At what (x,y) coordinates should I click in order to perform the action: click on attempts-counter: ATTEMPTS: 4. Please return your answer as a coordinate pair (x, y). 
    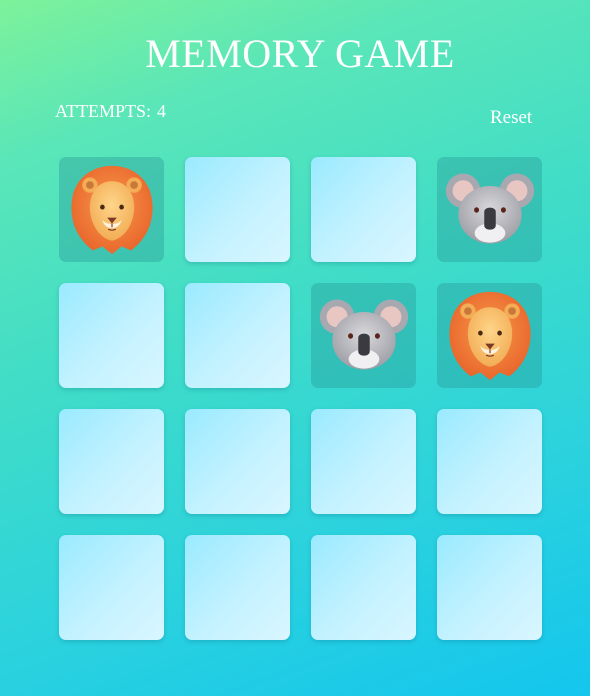
    Looking at the image, I should click on (110, 111).